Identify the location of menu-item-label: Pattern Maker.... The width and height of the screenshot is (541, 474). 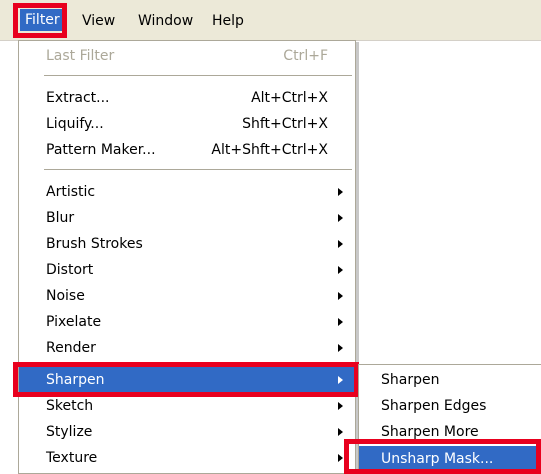
(101, 150).